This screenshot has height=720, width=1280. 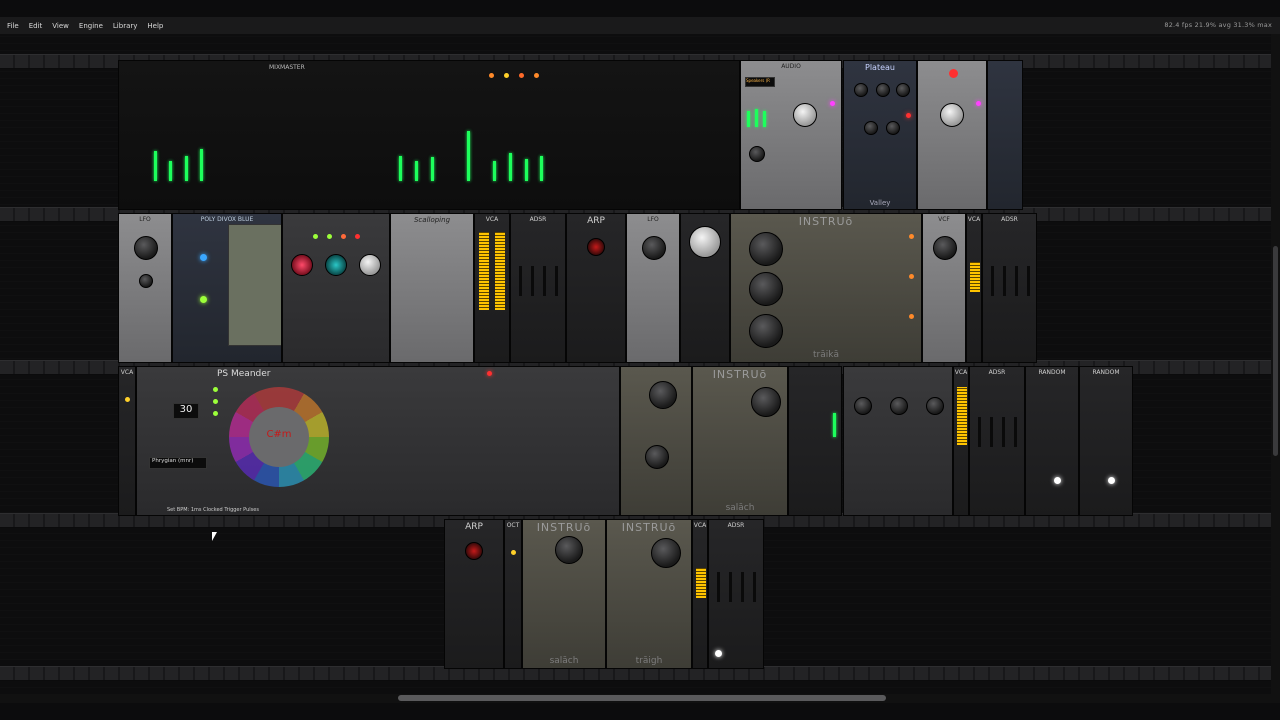 What do you see at coordinates (1009, 219) in the screenshot?
I see `adsr-label: ADSR` at bounding box center [1009, 219].